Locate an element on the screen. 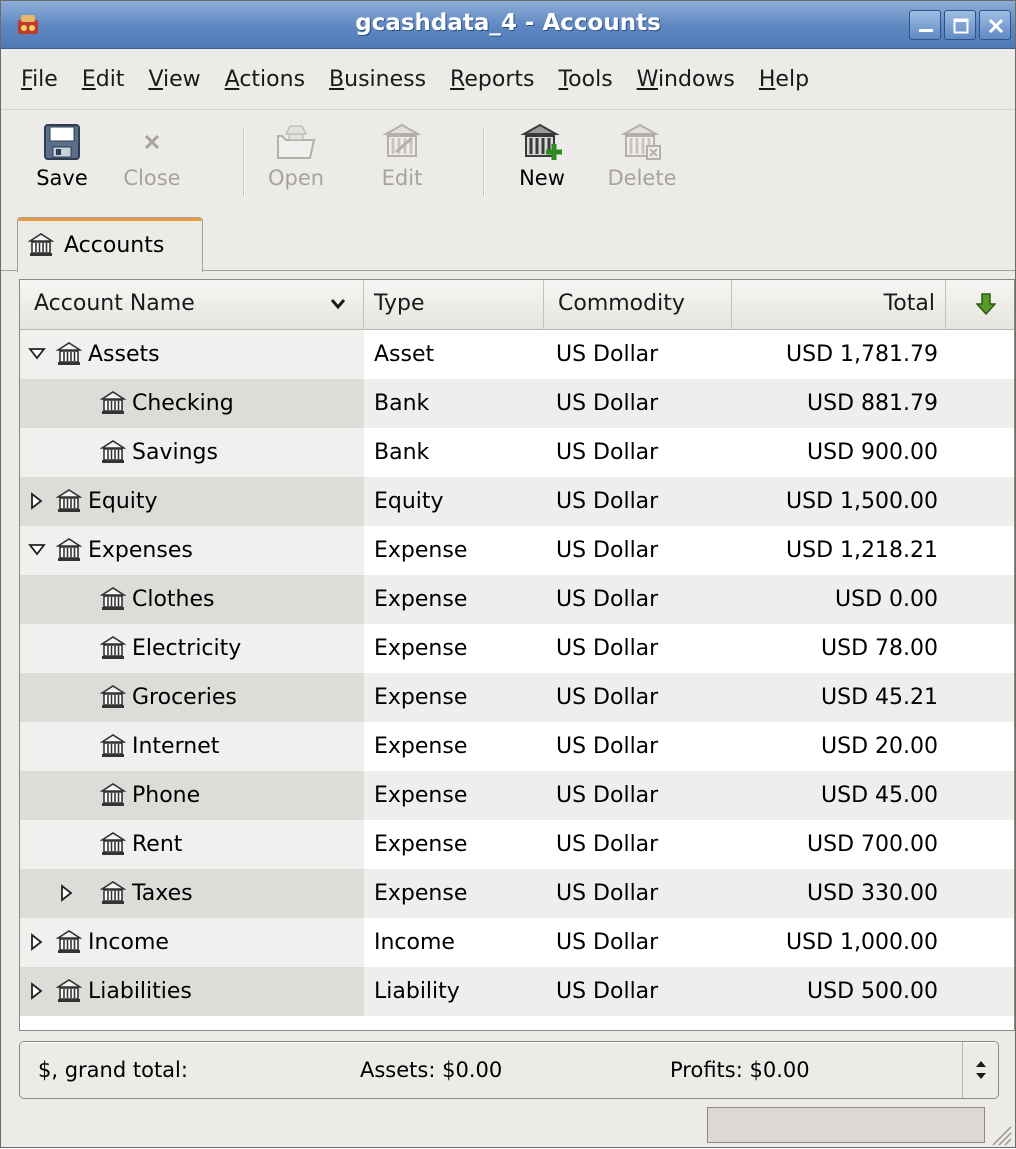  menu-edit: Edit is located at coordinates (103, 79).